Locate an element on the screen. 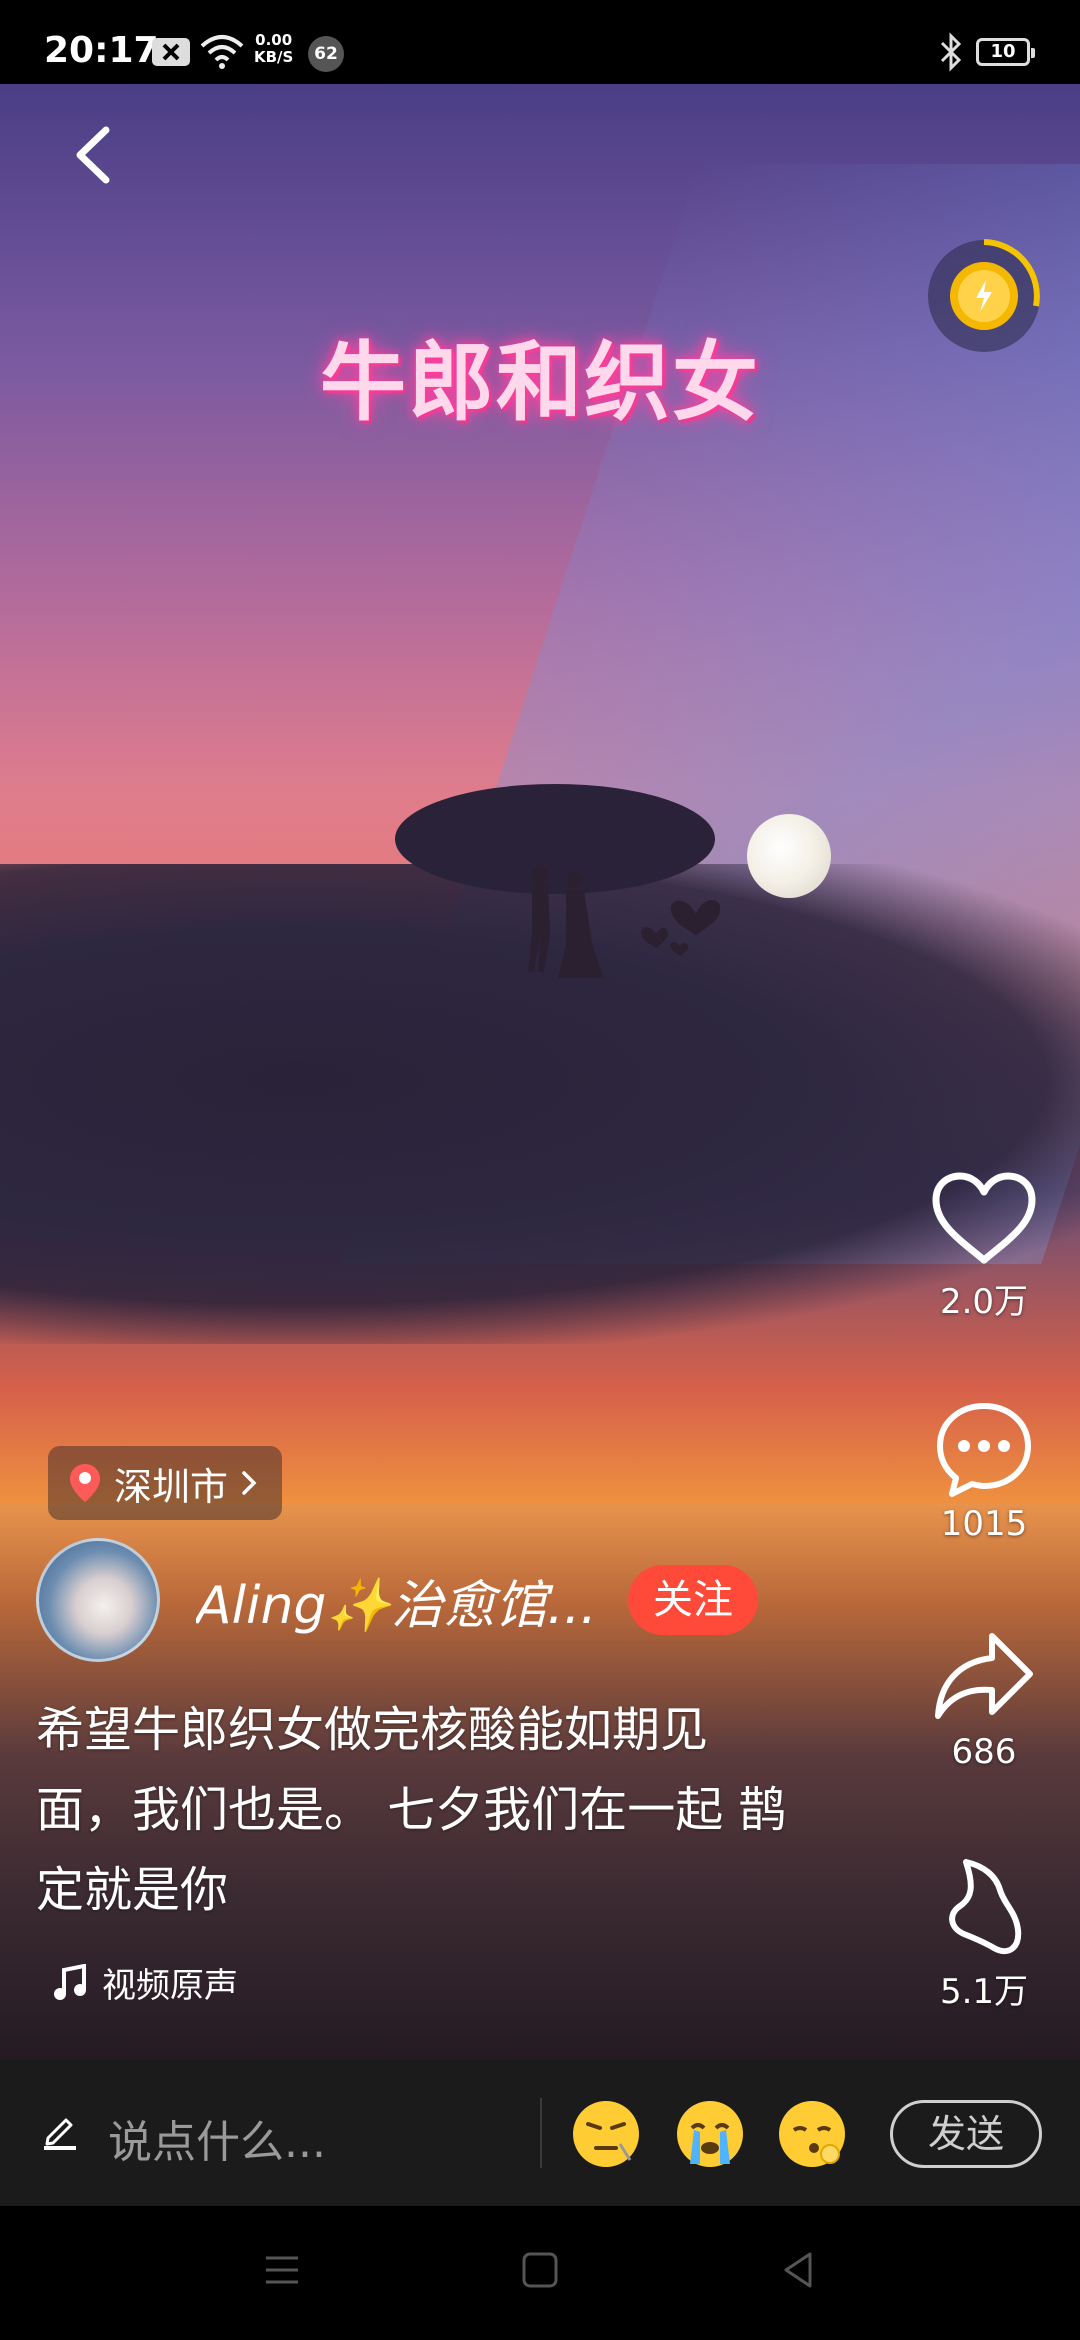  share-action: 686 is located at coordinates (984, 1700).